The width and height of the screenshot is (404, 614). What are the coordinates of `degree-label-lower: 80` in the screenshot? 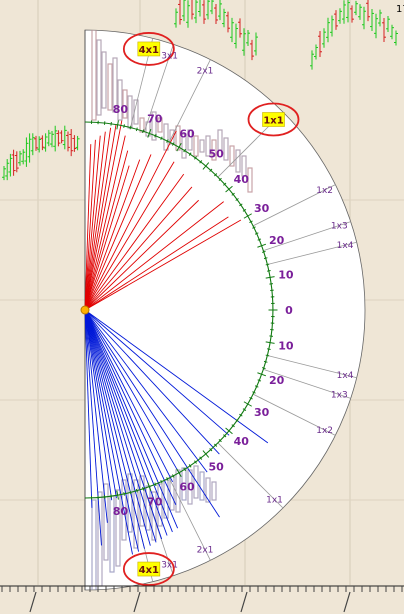 It's located at (121, 511).